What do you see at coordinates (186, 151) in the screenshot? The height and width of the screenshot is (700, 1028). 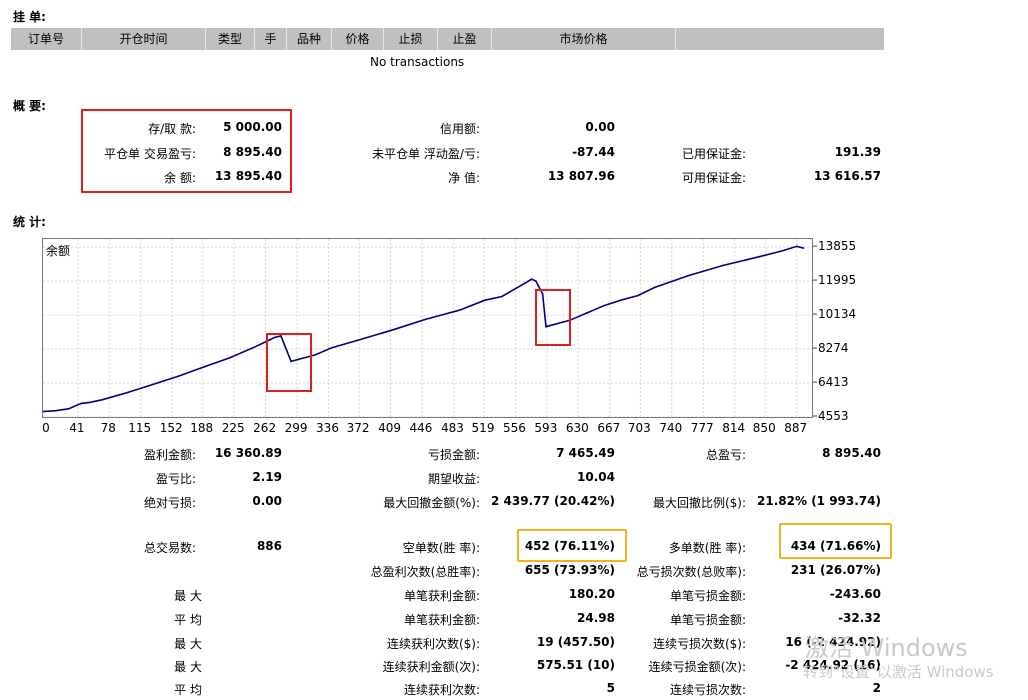 I see `summary-highlight-box` at bounding box center [186, 151].